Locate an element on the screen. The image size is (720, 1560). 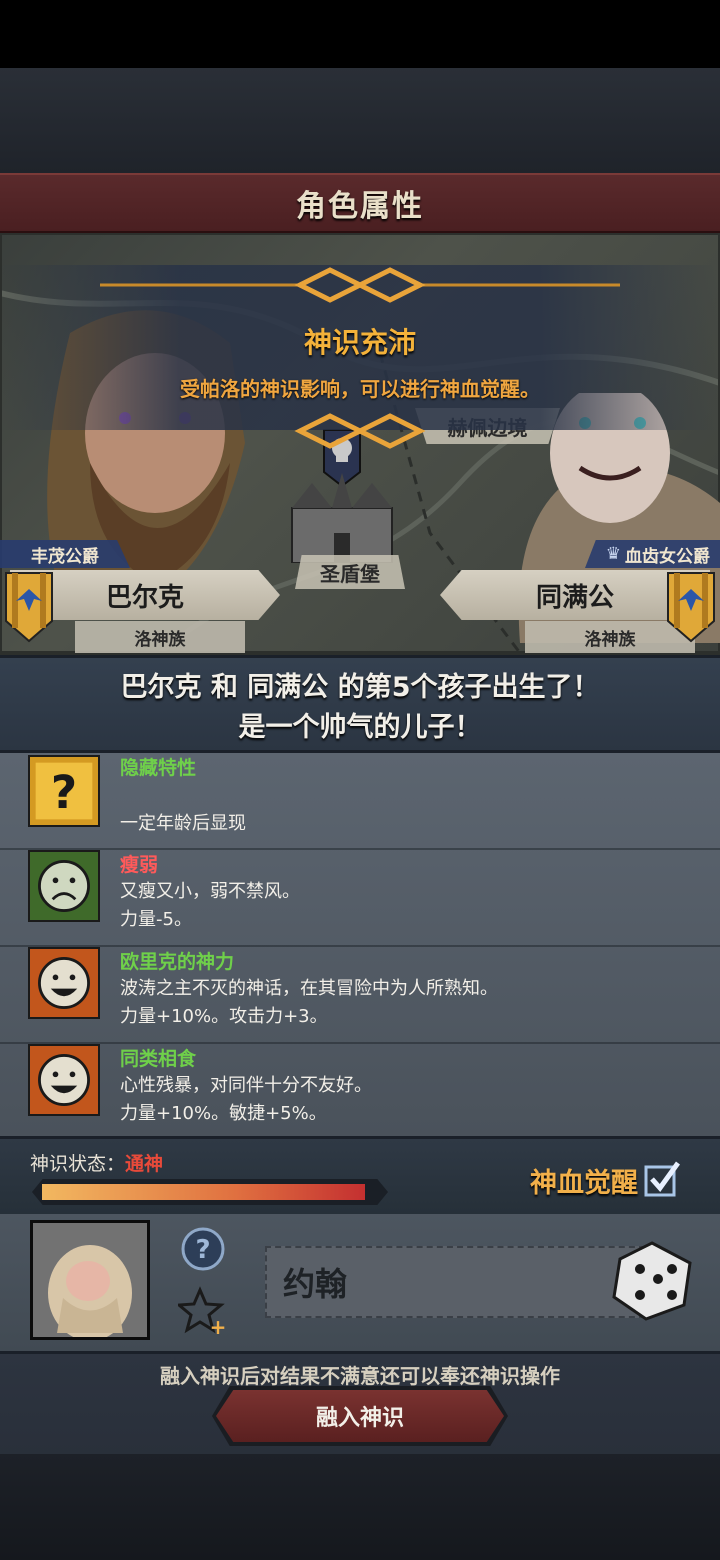
trait-desc-1: 心性残暴，对同伴十分不友好。 is located at coordinates (246, 1085).